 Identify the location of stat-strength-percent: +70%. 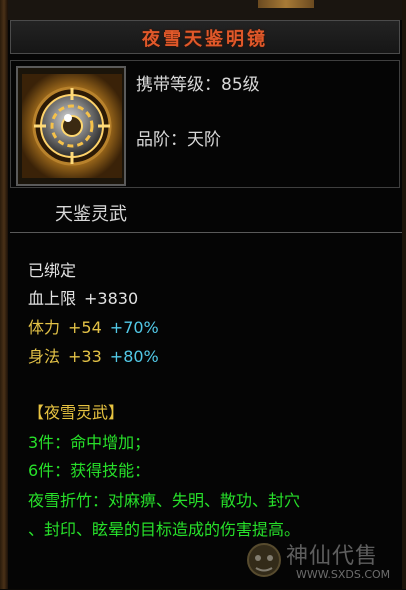
(134, 327).